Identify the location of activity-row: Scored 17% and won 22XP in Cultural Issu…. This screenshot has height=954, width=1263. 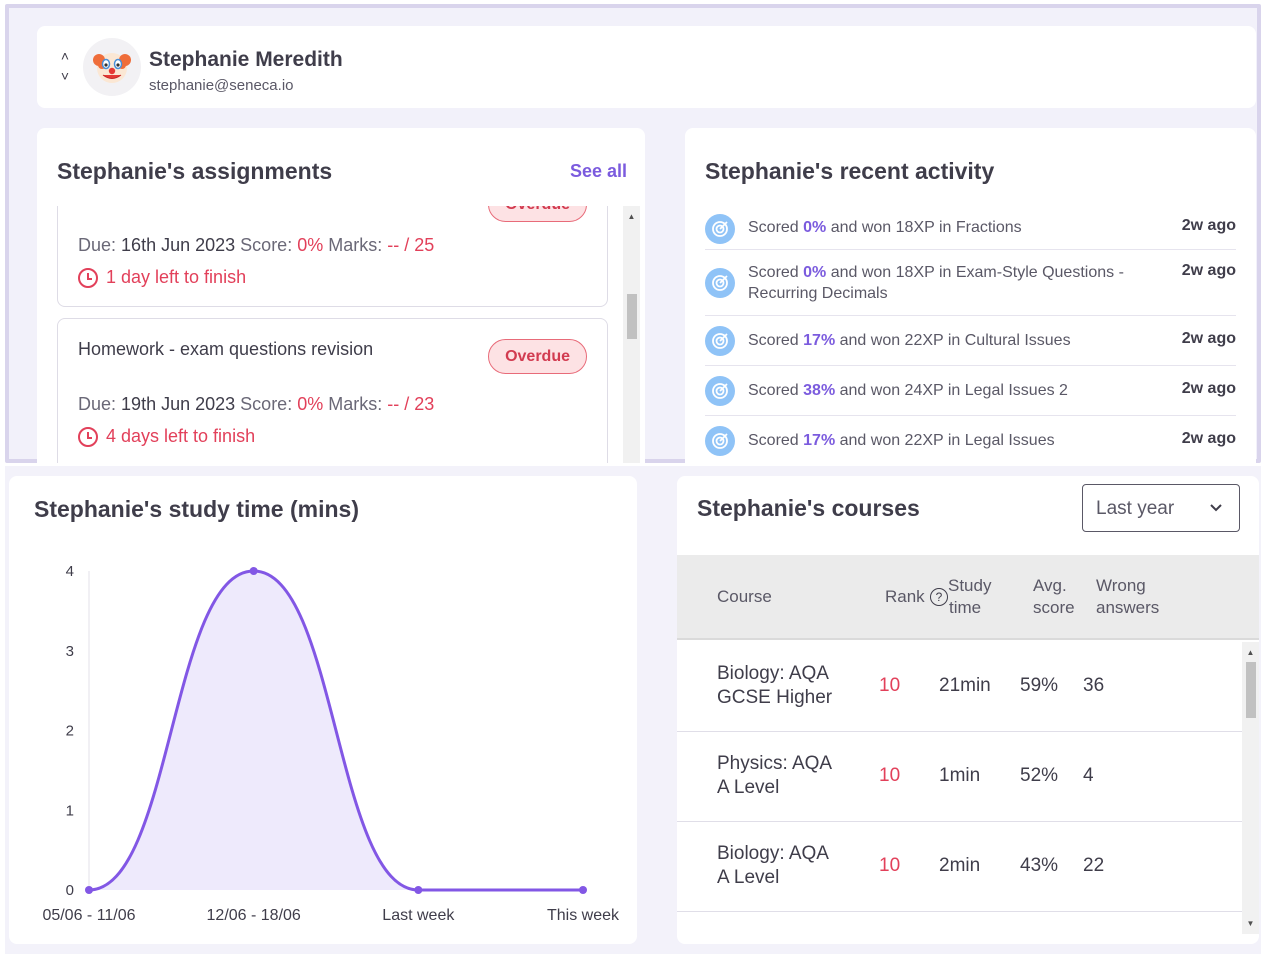
(970, 341).